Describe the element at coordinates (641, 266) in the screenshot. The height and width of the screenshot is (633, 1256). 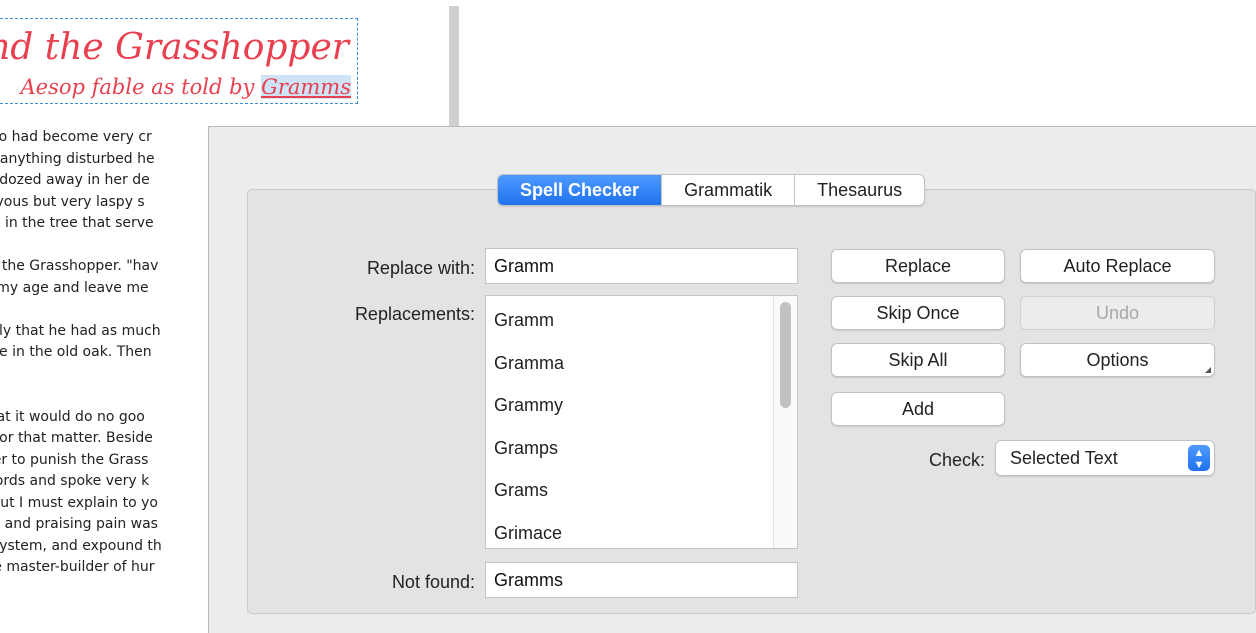
I see `replace-with-field: Gramm` at that location.